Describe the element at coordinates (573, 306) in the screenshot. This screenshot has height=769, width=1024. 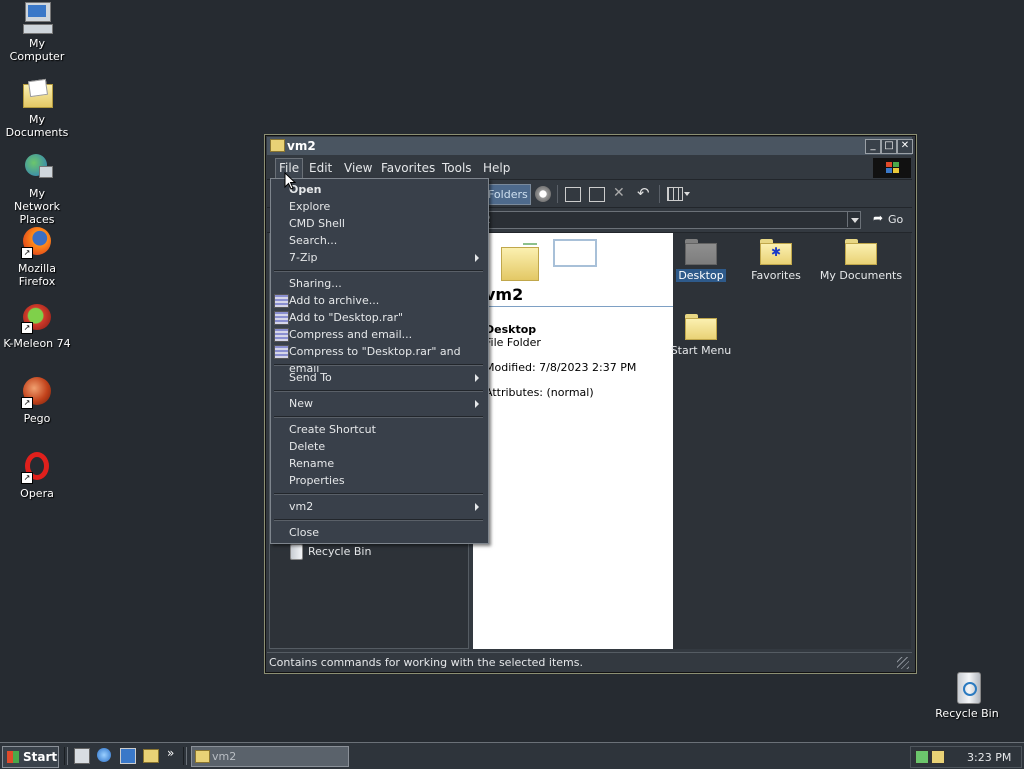
I see `details-divider` at that location.